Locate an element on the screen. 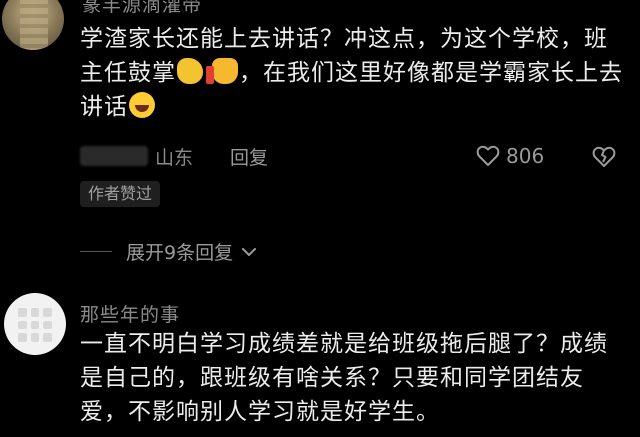 The height and width of the screenshot is (437, 640). like-button: 806 is located at coordinates (510, 156).